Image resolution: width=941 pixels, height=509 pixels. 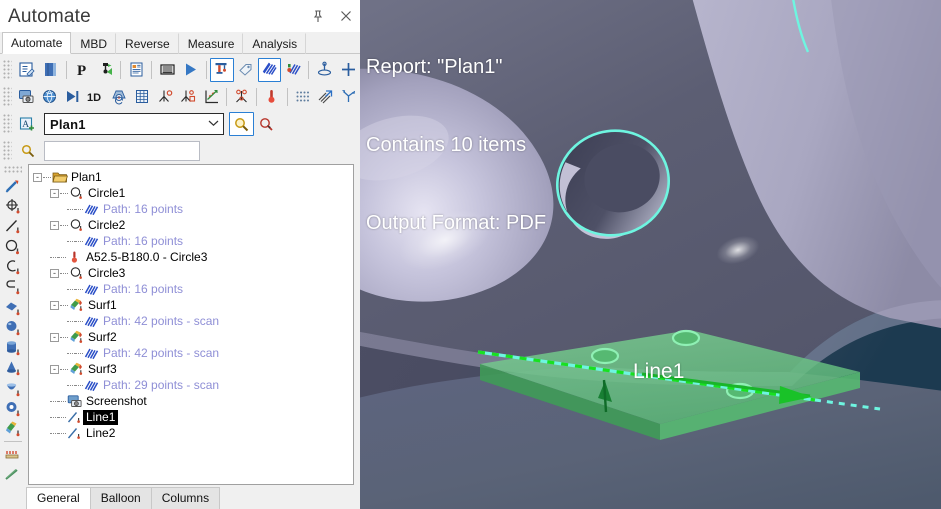 What do you see at coordinates (94, 43) in the screenshot?
I see `tab-mbd: MBD` at bounding box center [94, 43].